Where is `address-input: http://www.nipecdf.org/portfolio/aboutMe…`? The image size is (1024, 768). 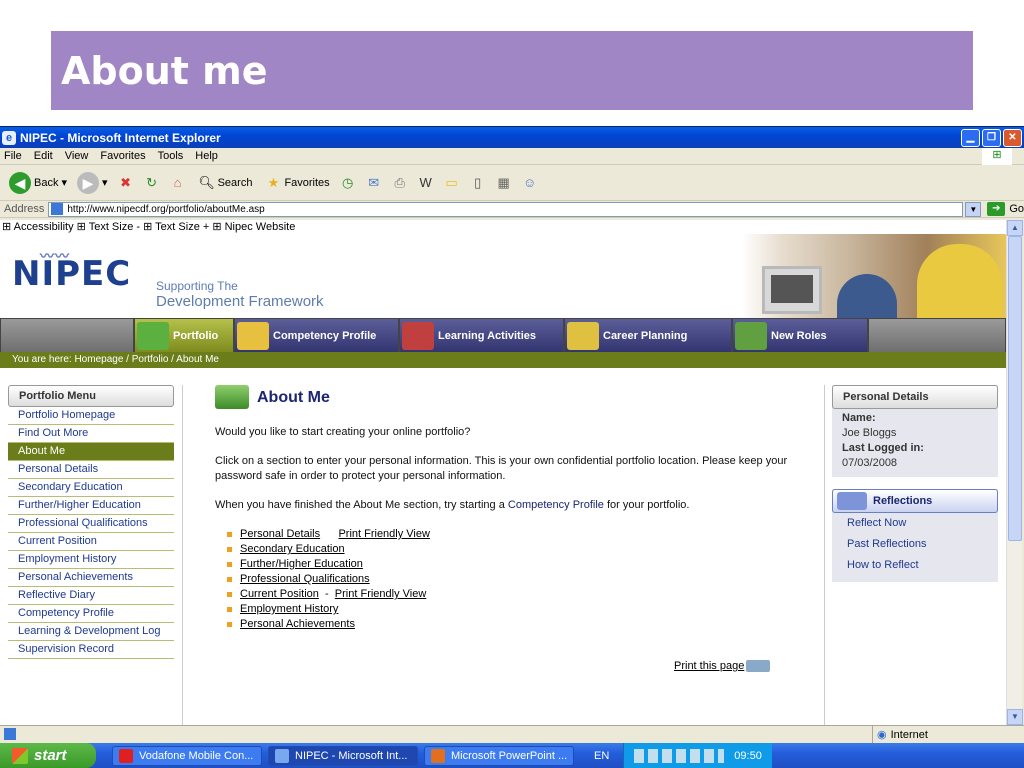
address-input: http://www.nipecdf.org/portfolio/aboutMe… is located at coordinates (506, 209).